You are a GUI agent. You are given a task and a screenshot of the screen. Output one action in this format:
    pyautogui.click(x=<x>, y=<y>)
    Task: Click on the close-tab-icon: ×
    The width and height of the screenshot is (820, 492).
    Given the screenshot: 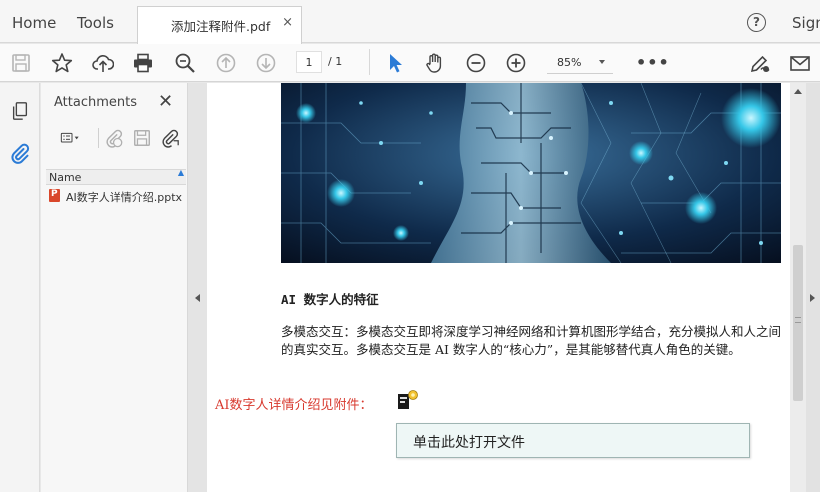 What is the action you would take?
    pyautogui.click(x=287, y=22)
    